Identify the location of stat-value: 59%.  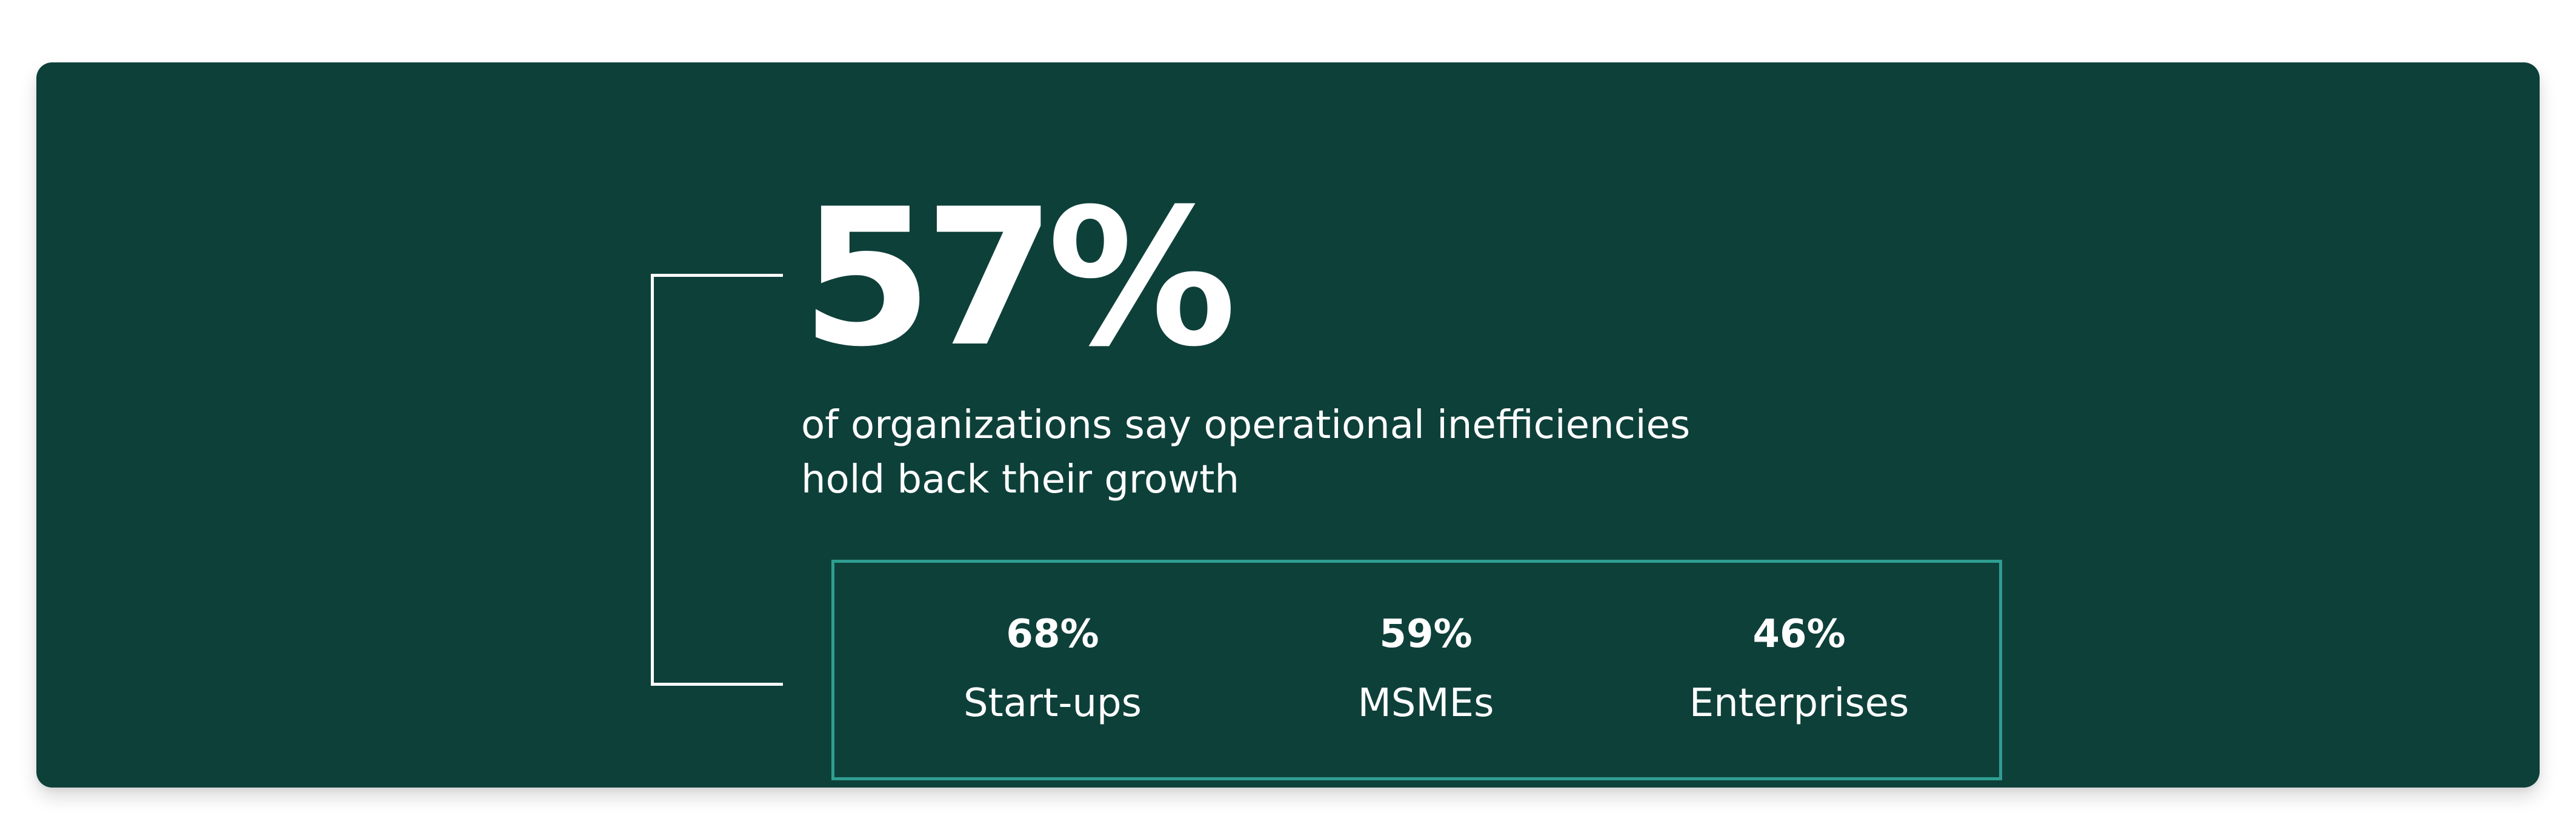
(1426, 634).